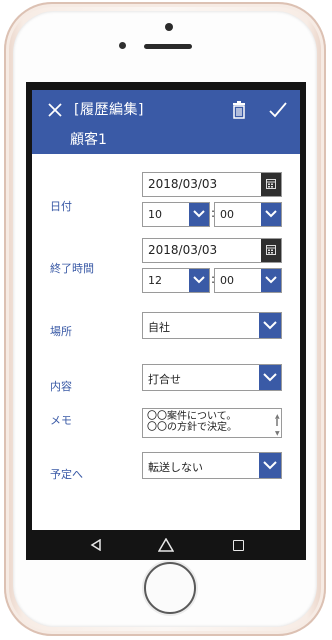 The image size is (332, 640). What do you see at coordinates (192, 427) in the screenshot?
I see `memo-line-2: 〇〇の方針で決定。` at bounding box center [192, 427].